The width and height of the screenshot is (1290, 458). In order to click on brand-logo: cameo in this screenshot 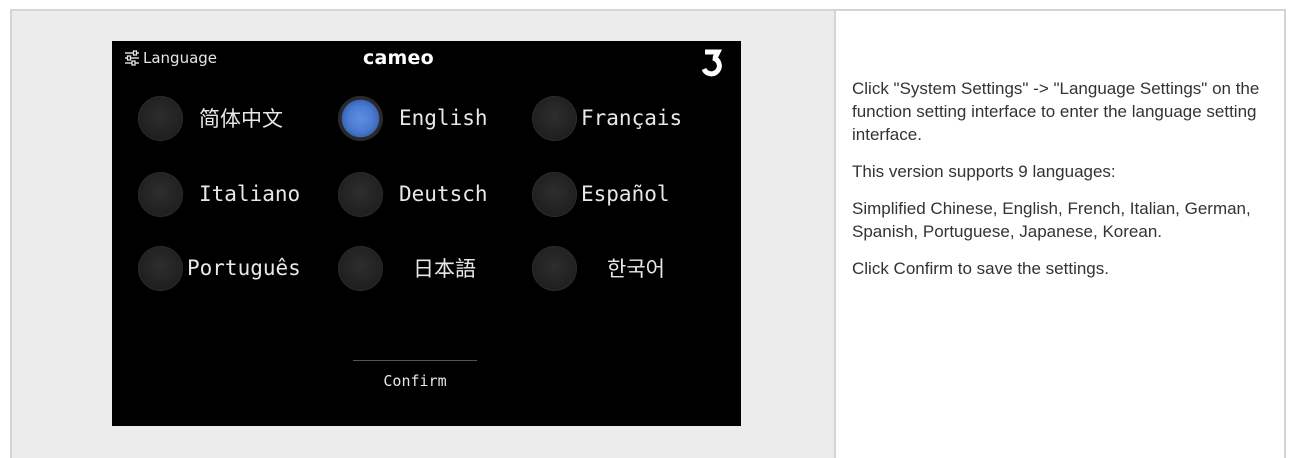, I will do `click(398, 58)`.